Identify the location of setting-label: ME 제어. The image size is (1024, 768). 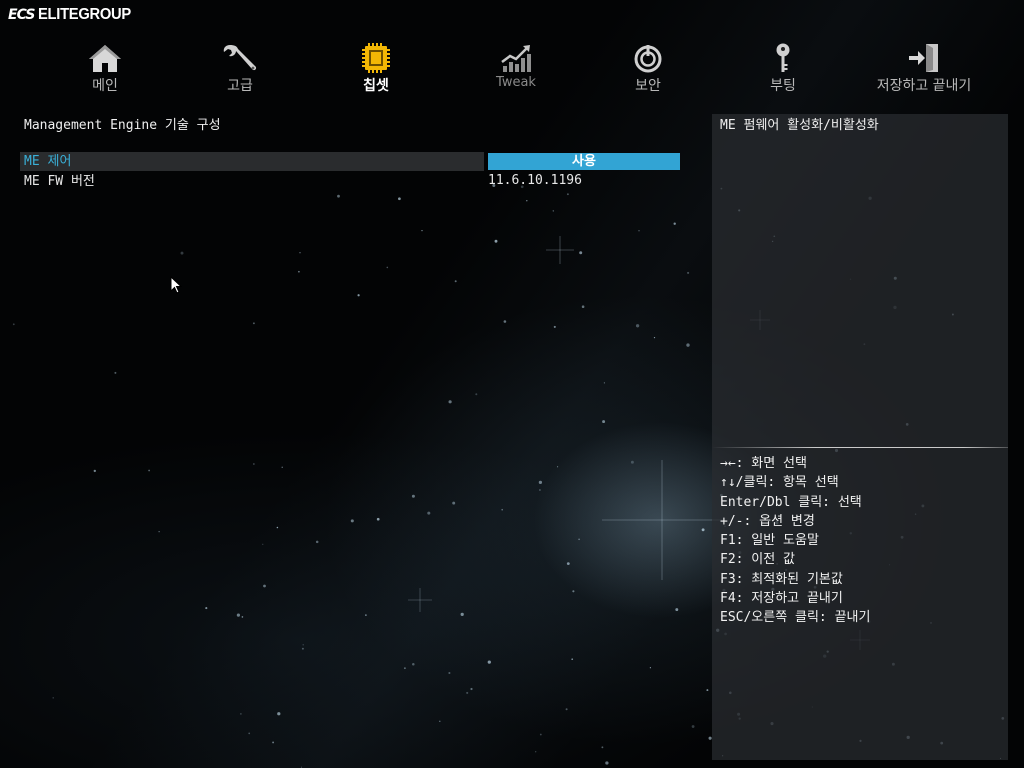
(252, 161).